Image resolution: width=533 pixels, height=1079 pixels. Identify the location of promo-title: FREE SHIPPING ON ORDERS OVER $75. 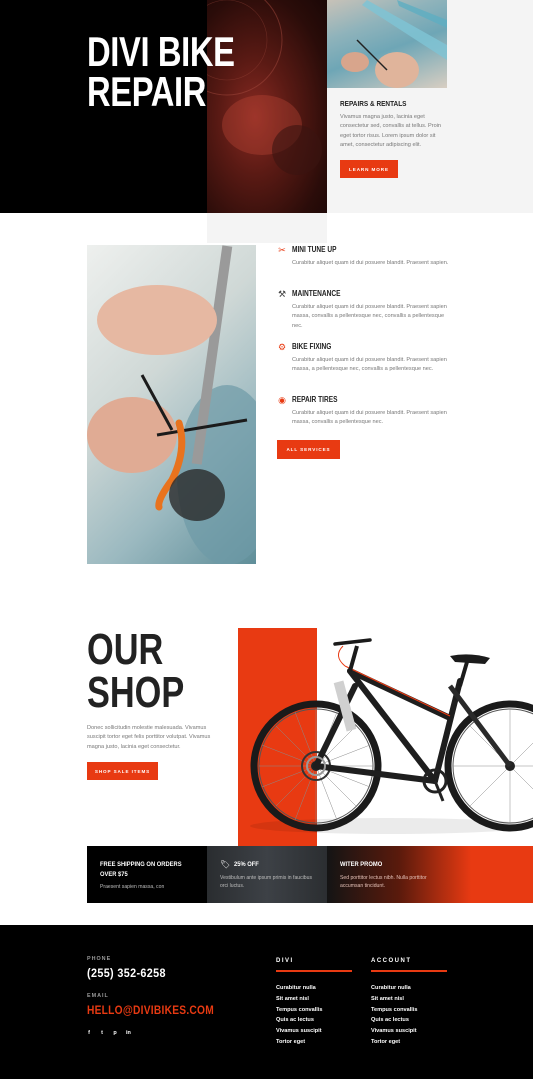
(141, 869).